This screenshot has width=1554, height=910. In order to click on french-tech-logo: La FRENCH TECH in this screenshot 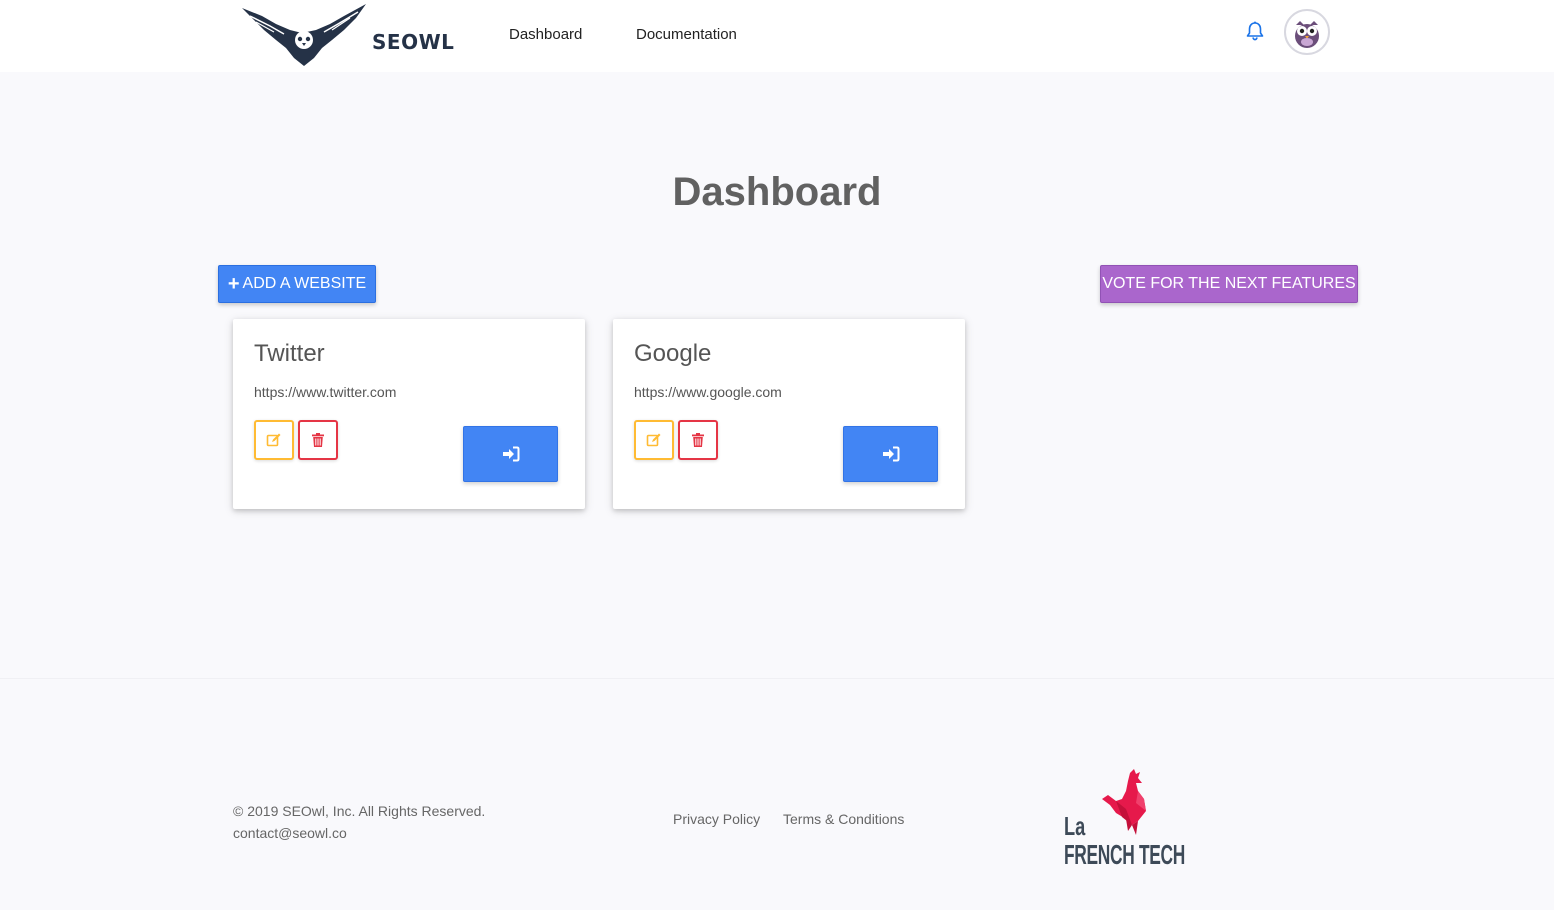, I will do `click(1124, 821)`.